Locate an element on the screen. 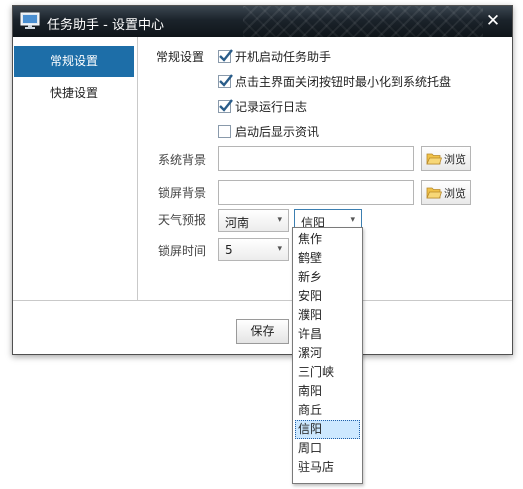 This screenshot has height=489, width=523. system-background-input is located at coordinates (316, 158).